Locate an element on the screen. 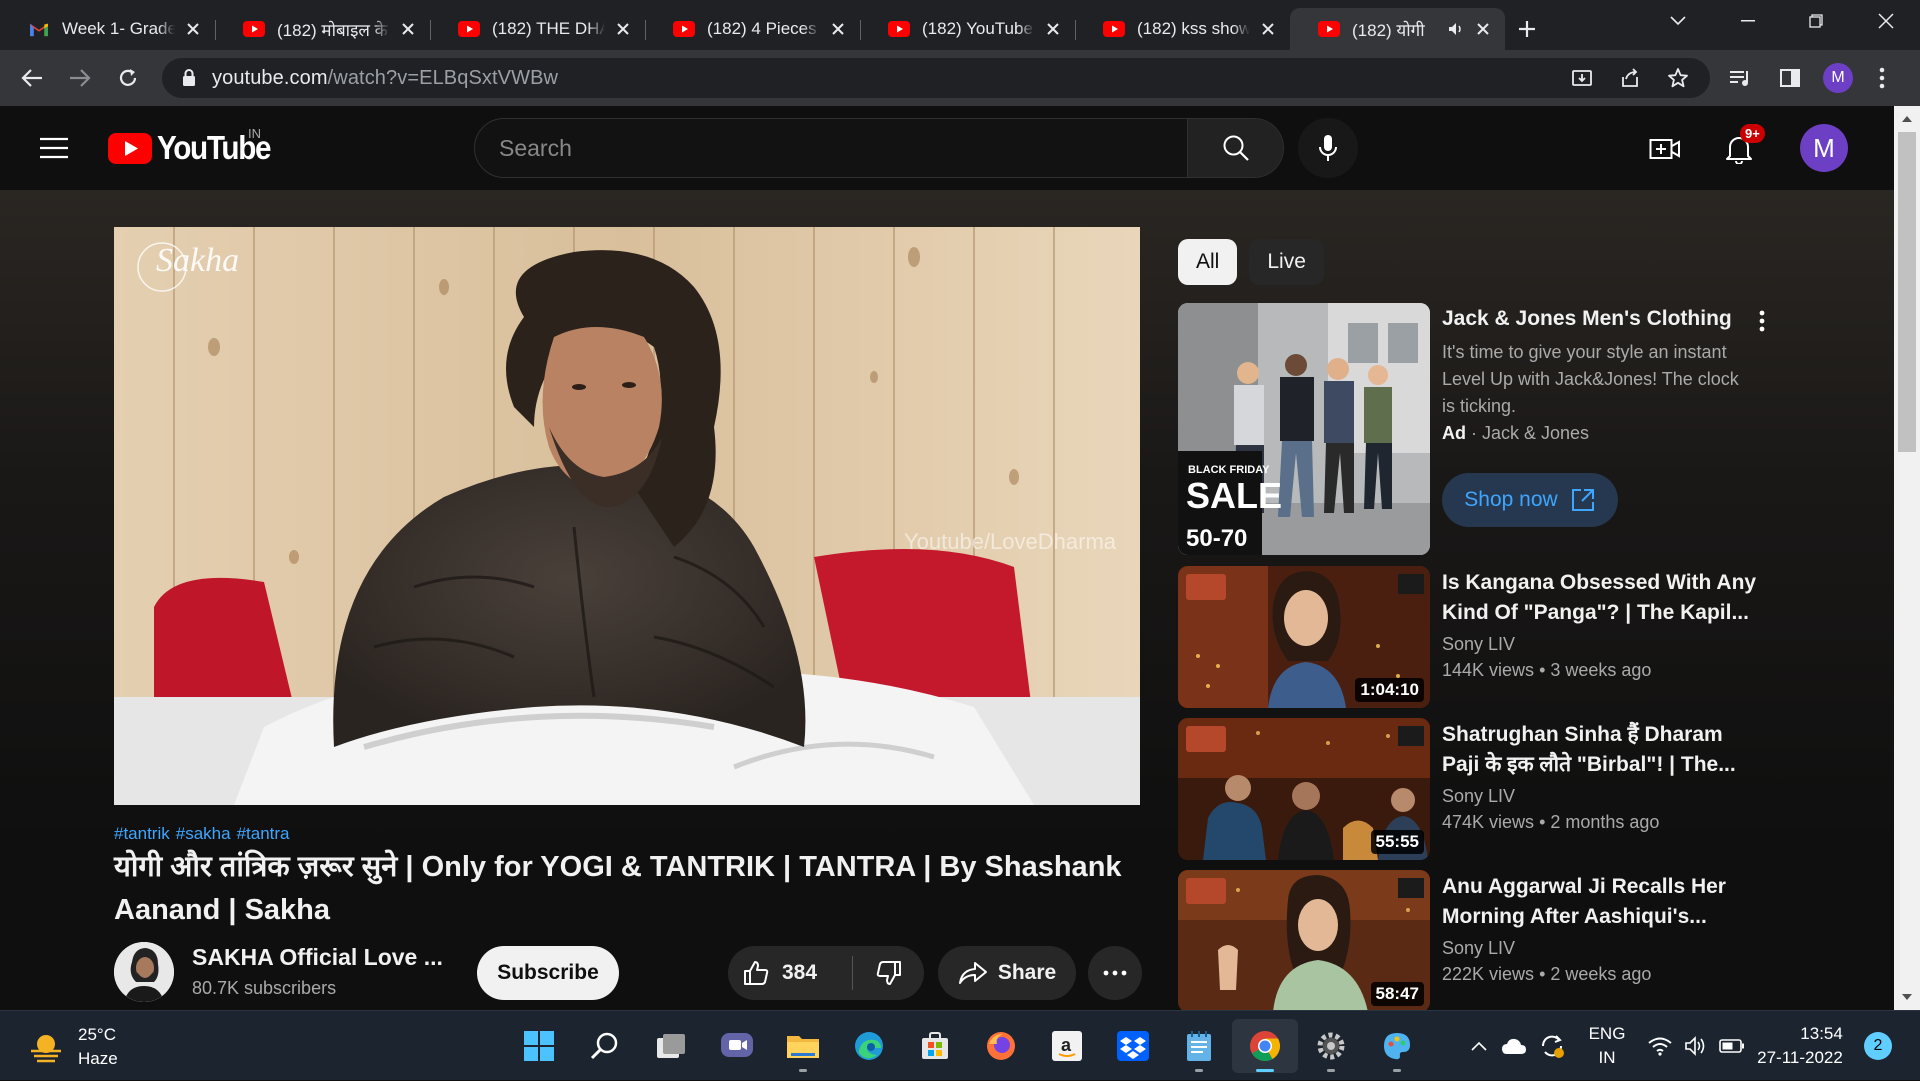  guide-menu-button is located at coordinates (54, 148).